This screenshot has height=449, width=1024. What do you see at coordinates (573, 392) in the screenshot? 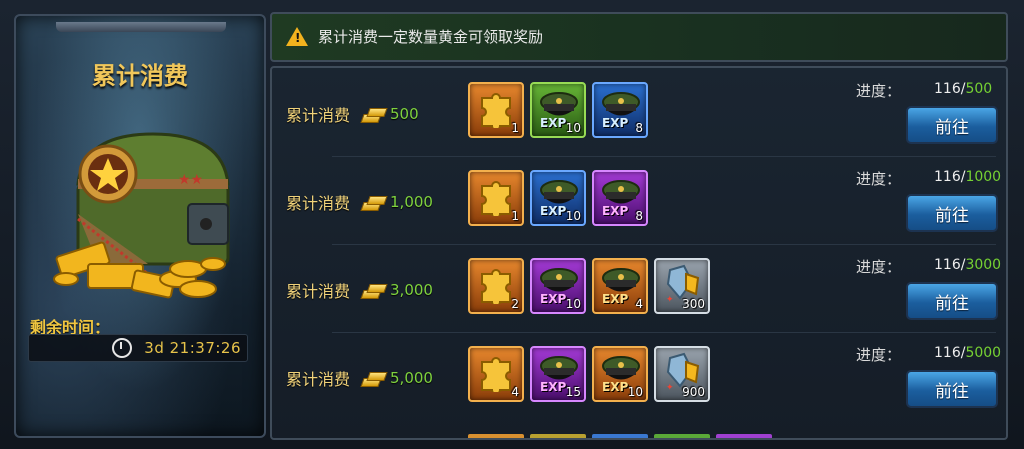
I see `item-count: 15` at bounding box center [573, 392].